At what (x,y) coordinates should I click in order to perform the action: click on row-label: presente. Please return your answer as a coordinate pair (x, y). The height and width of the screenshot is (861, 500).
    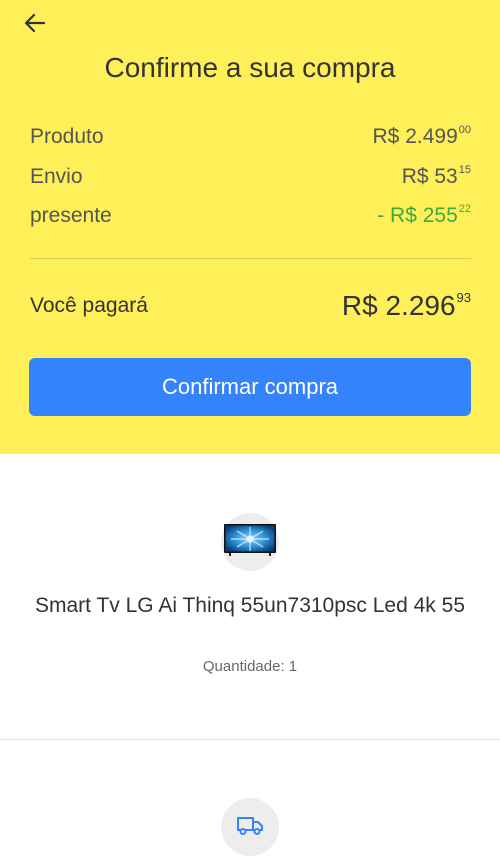
    Looking at the image, I should click on (71, 215).